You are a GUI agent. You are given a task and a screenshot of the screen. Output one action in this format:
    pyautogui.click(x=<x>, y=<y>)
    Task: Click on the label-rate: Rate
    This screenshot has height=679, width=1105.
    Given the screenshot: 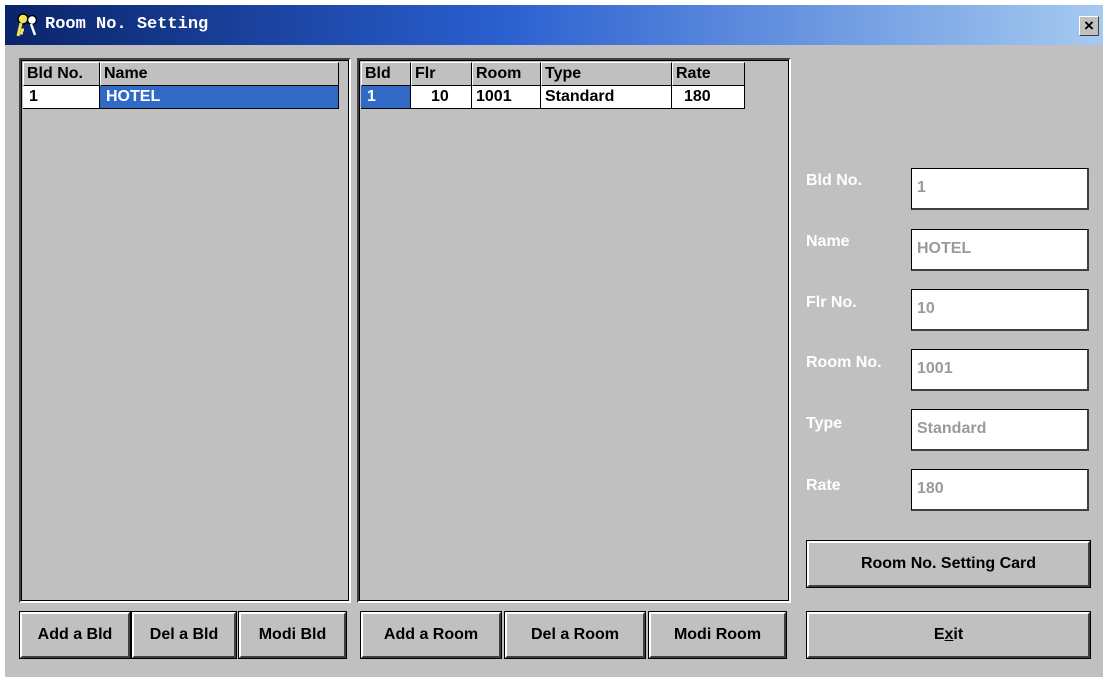 What is the action you would take?
    pyautogui.click(x=823, y=485)
    